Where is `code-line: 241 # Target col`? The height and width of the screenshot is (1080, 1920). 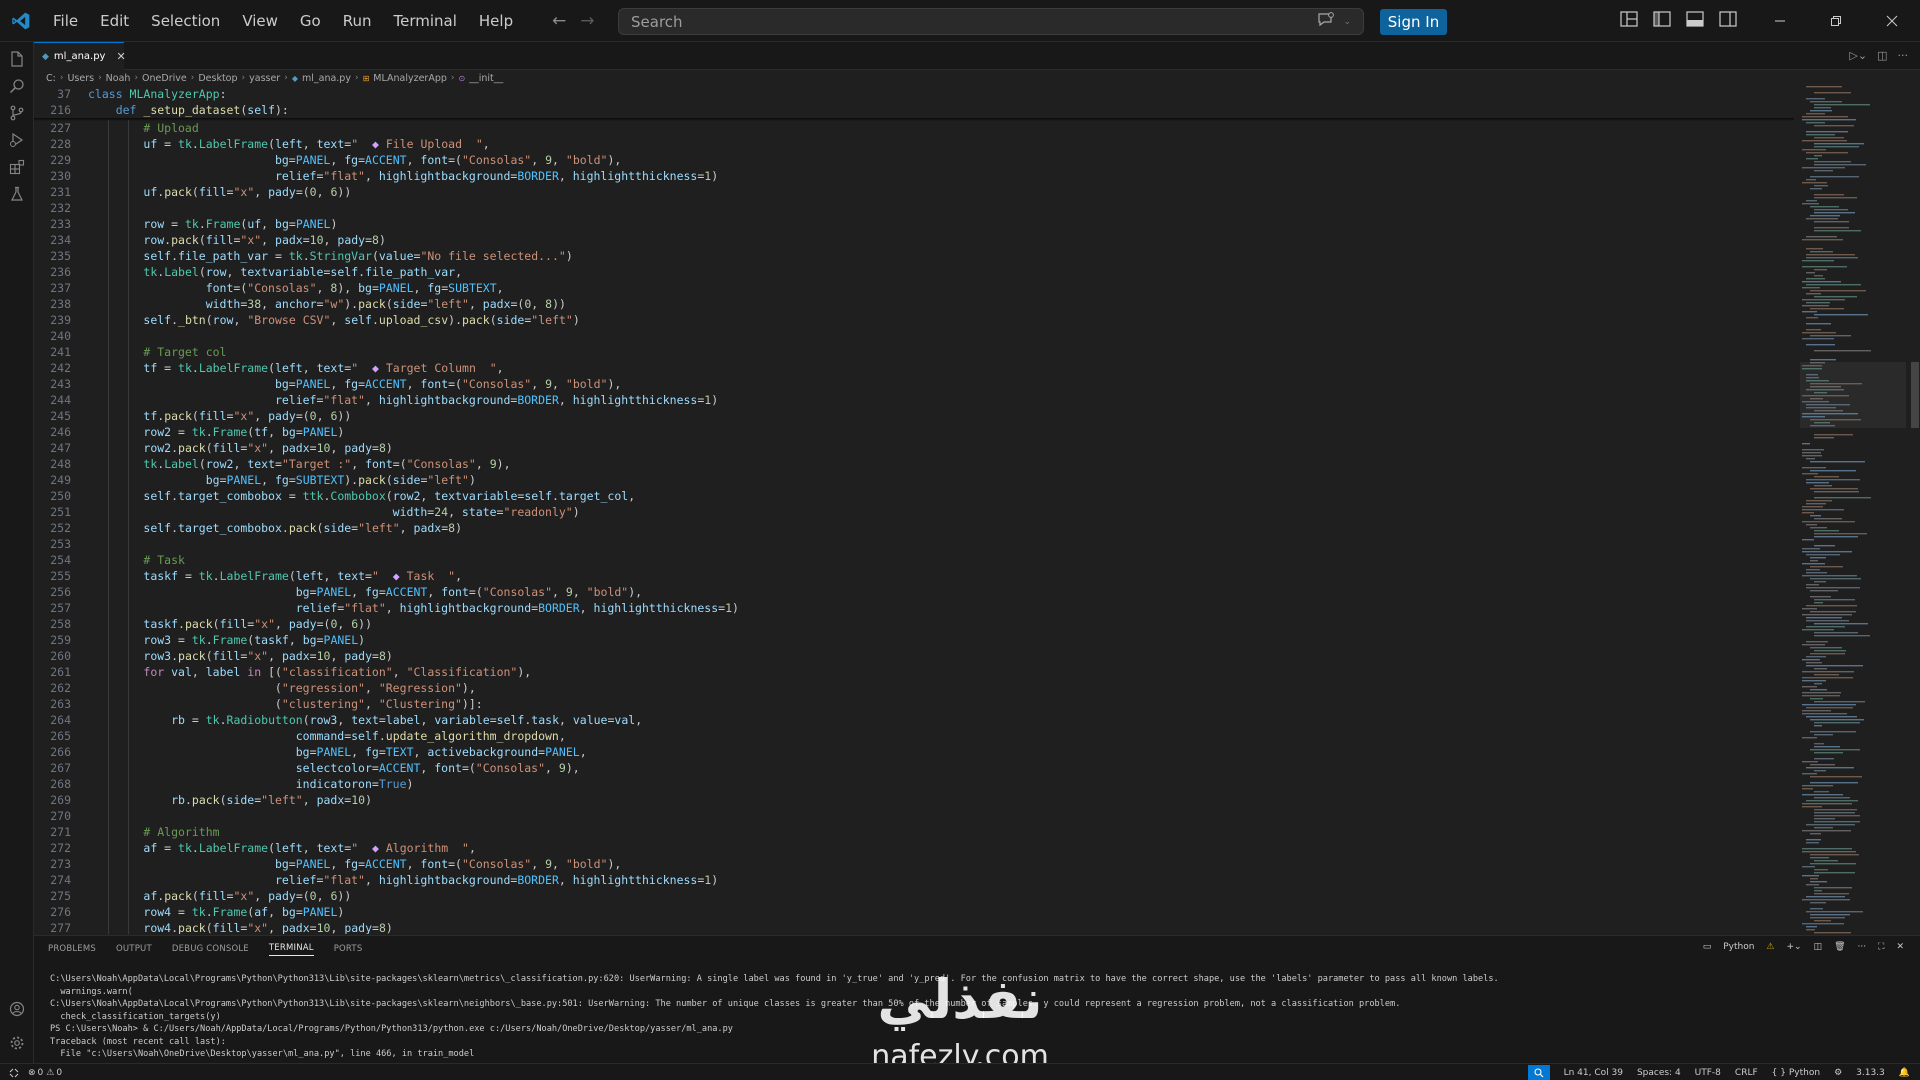
code-line: 241 # Target col is located at coordinates (914, 352).